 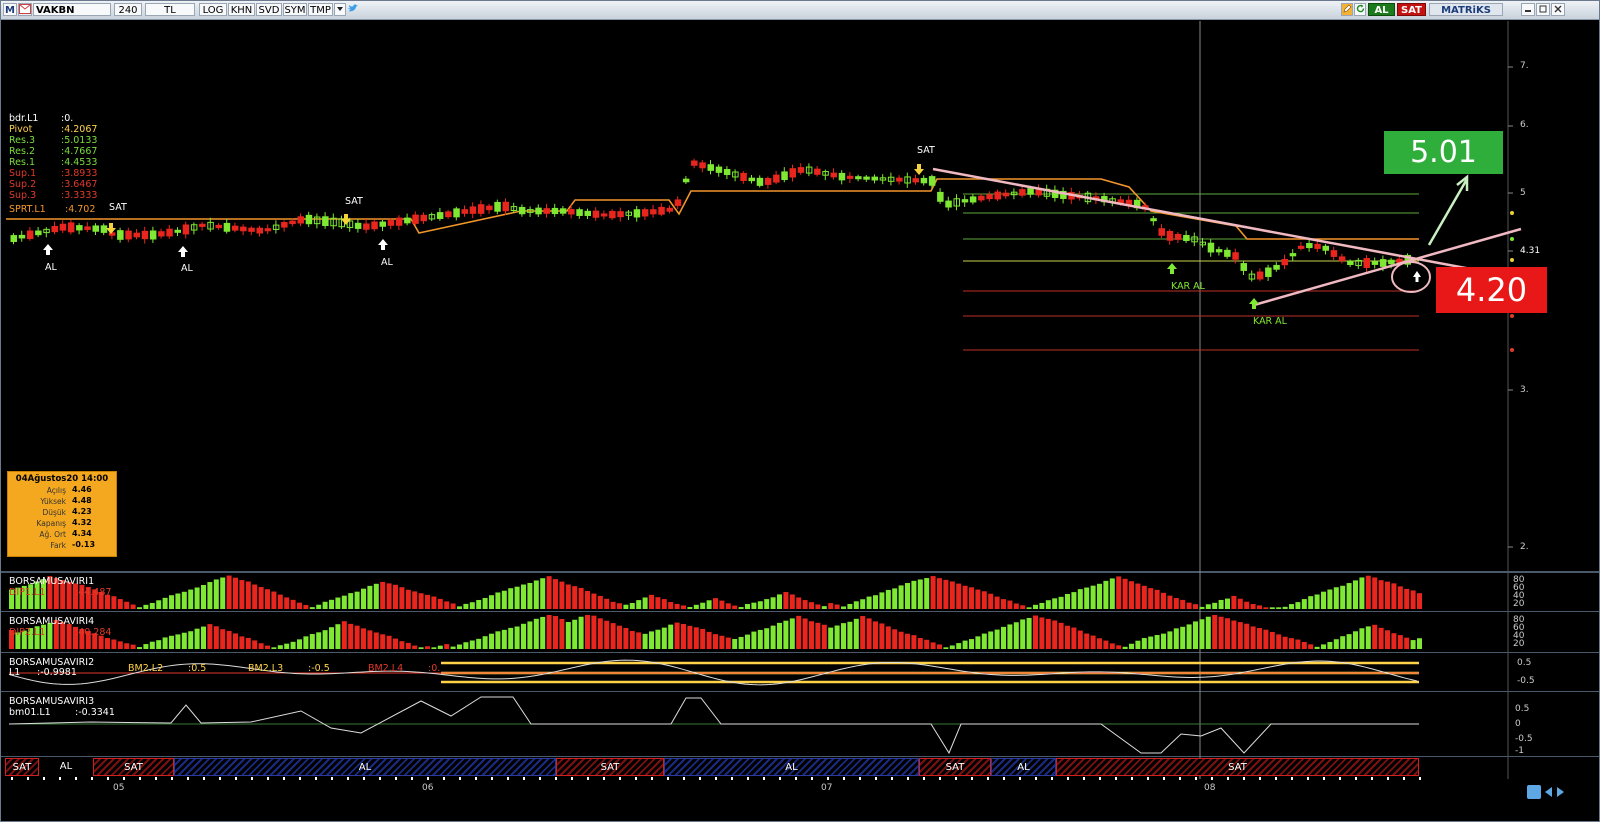 What do you see at coordinates (1560, 792) in the screenshot?
I see `scroll-right-icon` at bounding box center [1560, 792].